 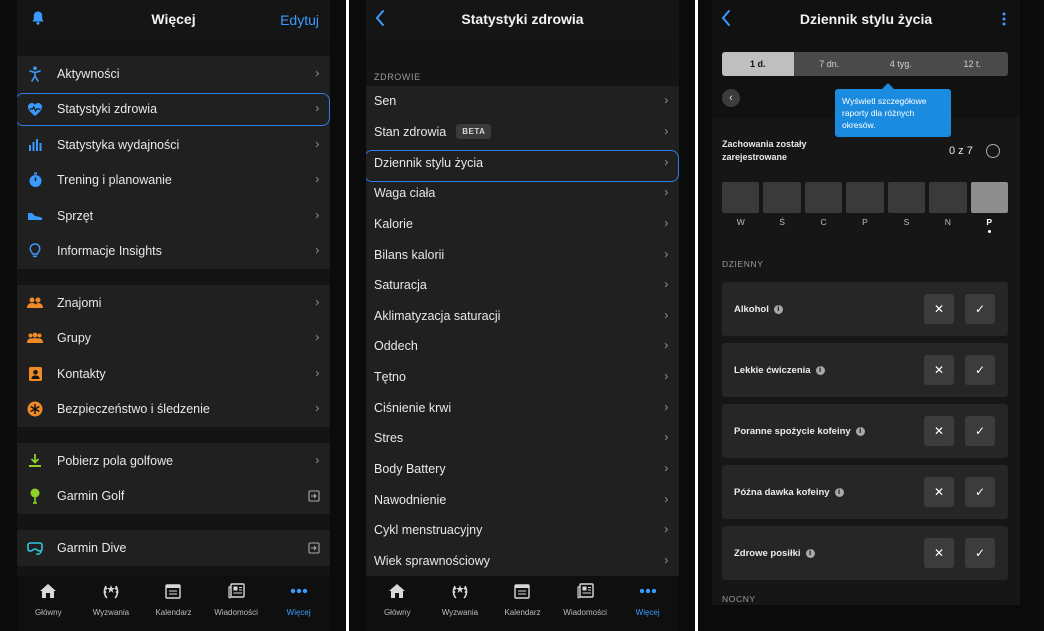 What do you see at coordinates (901, 64) in the screenshot?
I see `range-option-4-tyg: 4 tyg.` at bounding box center [901, 64].